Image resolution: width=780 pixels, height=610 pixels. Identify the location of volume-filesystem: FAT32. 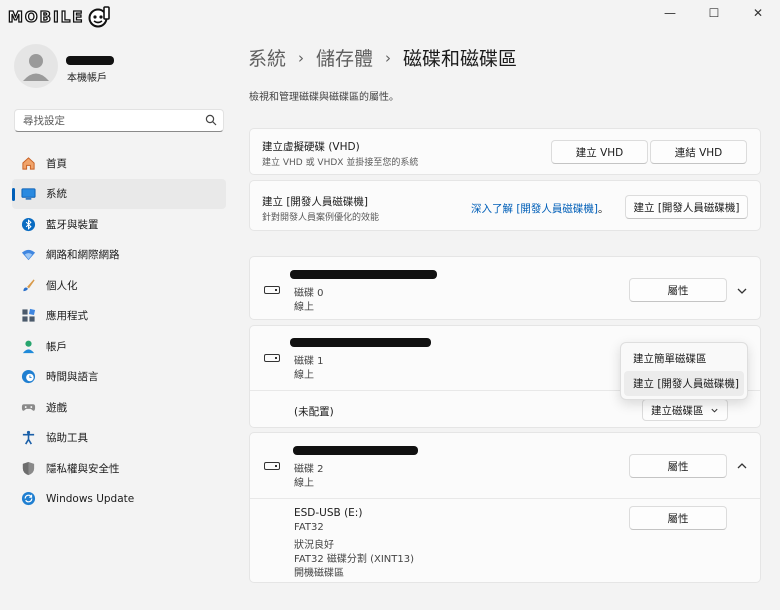
(309, 527).